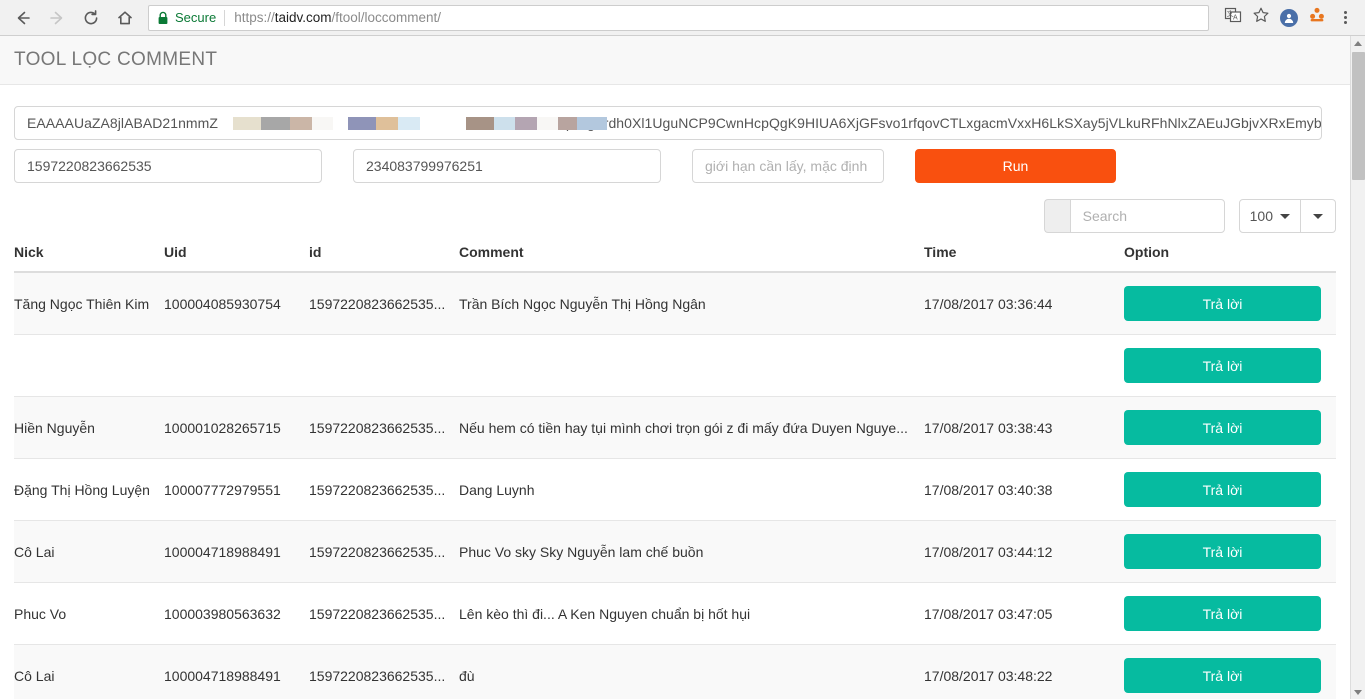 The height and width of the screenshot is (699, 1365). I want to click on scrollbar-thumb, so click(1358, 116).